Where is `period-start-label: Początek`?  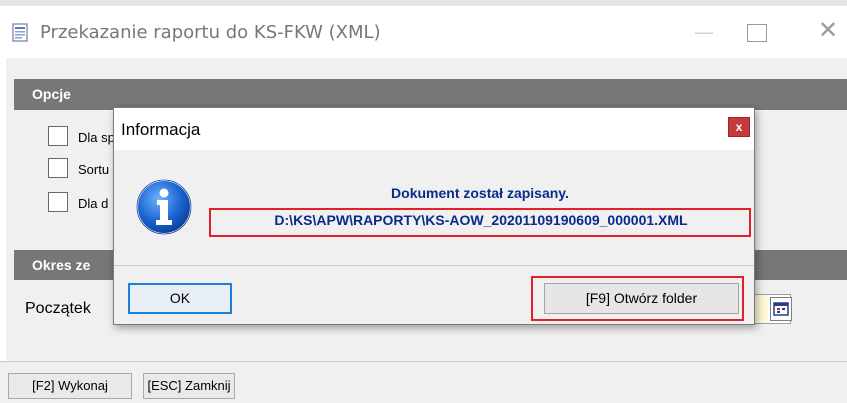 period-start-label: Początek is located at coordinates (58, 308).